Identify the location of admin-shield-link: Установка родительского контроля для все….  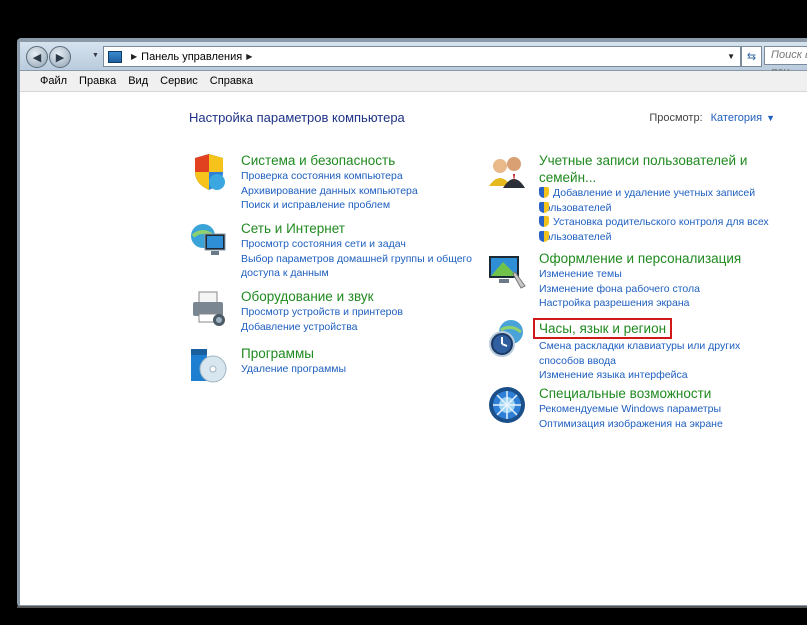
(654, 222).